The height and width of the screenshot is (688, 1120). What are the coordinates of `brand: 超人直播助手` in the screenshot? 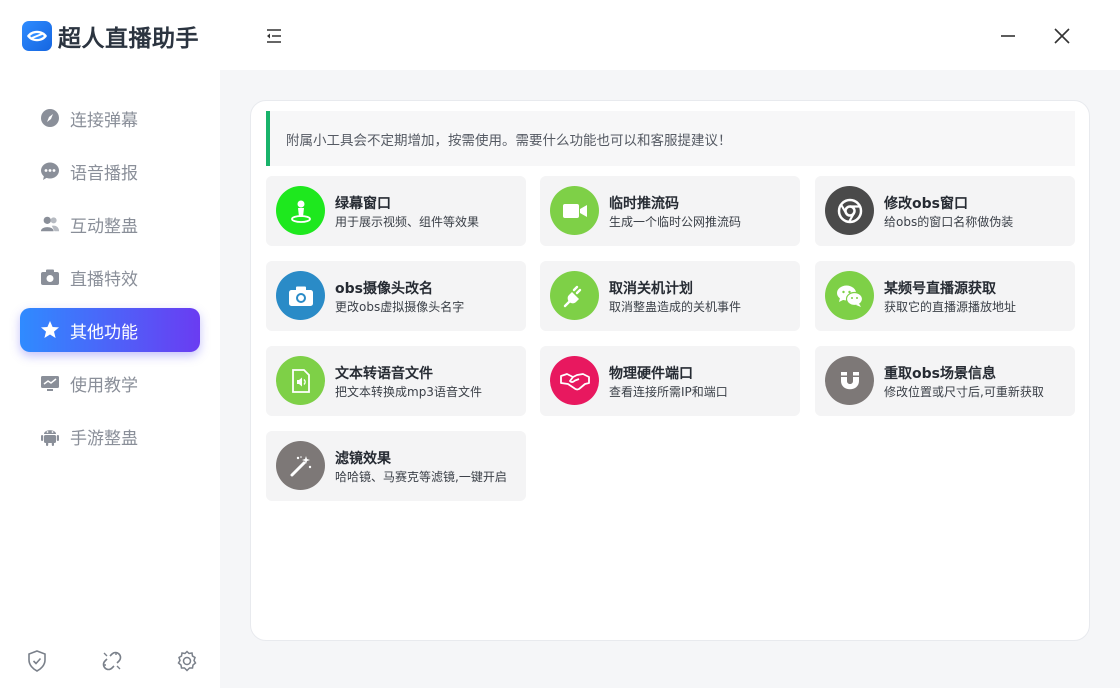 It's located at (110, 36).